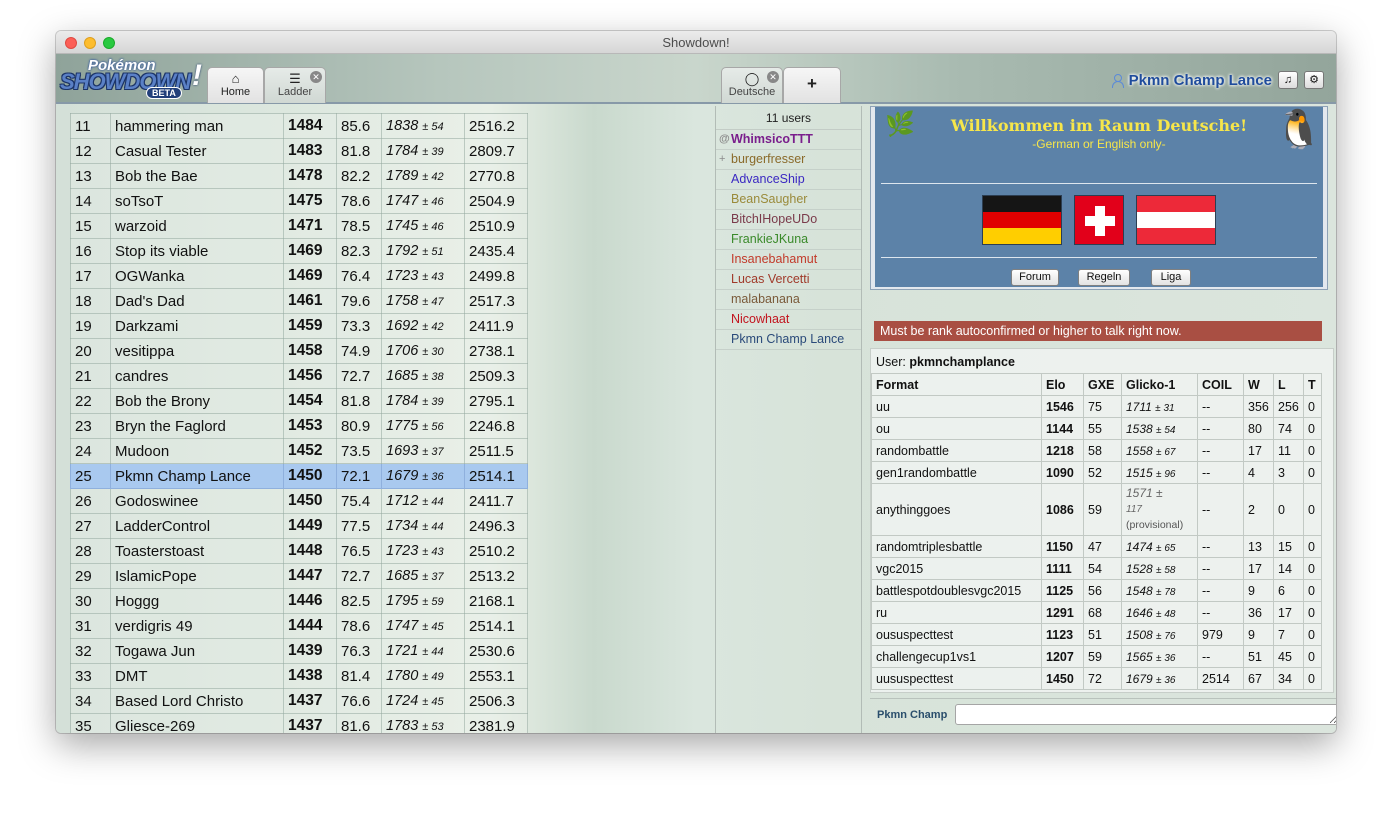  I want to click on ladder-row: 28 Toasterstoast 1448 76.5 1723 ± 43 2510.2, so click(299, 551).